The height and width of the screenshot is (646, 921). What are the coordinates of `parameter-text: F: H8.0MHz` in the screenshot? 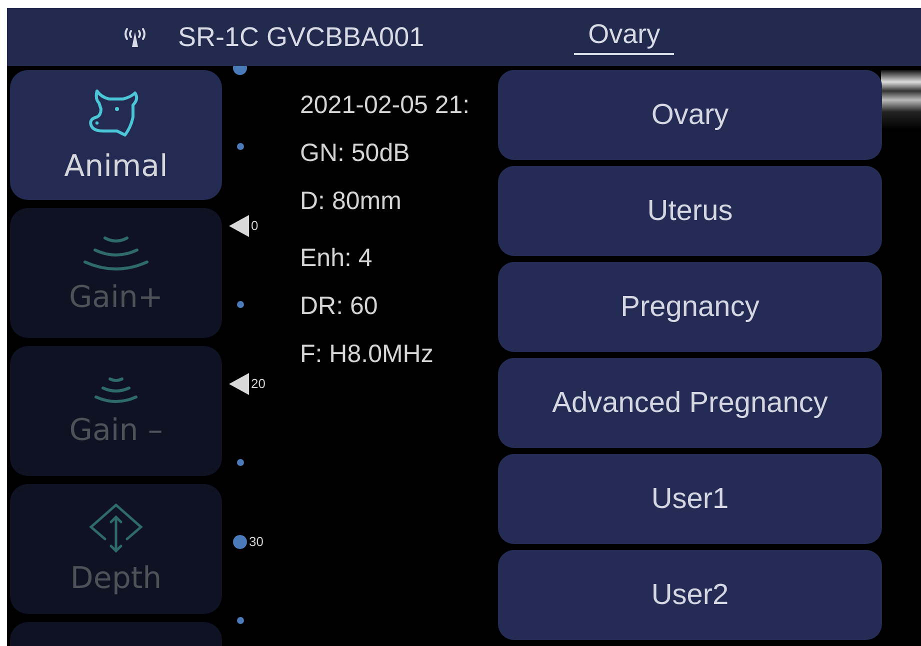 It's located at (367, 354).